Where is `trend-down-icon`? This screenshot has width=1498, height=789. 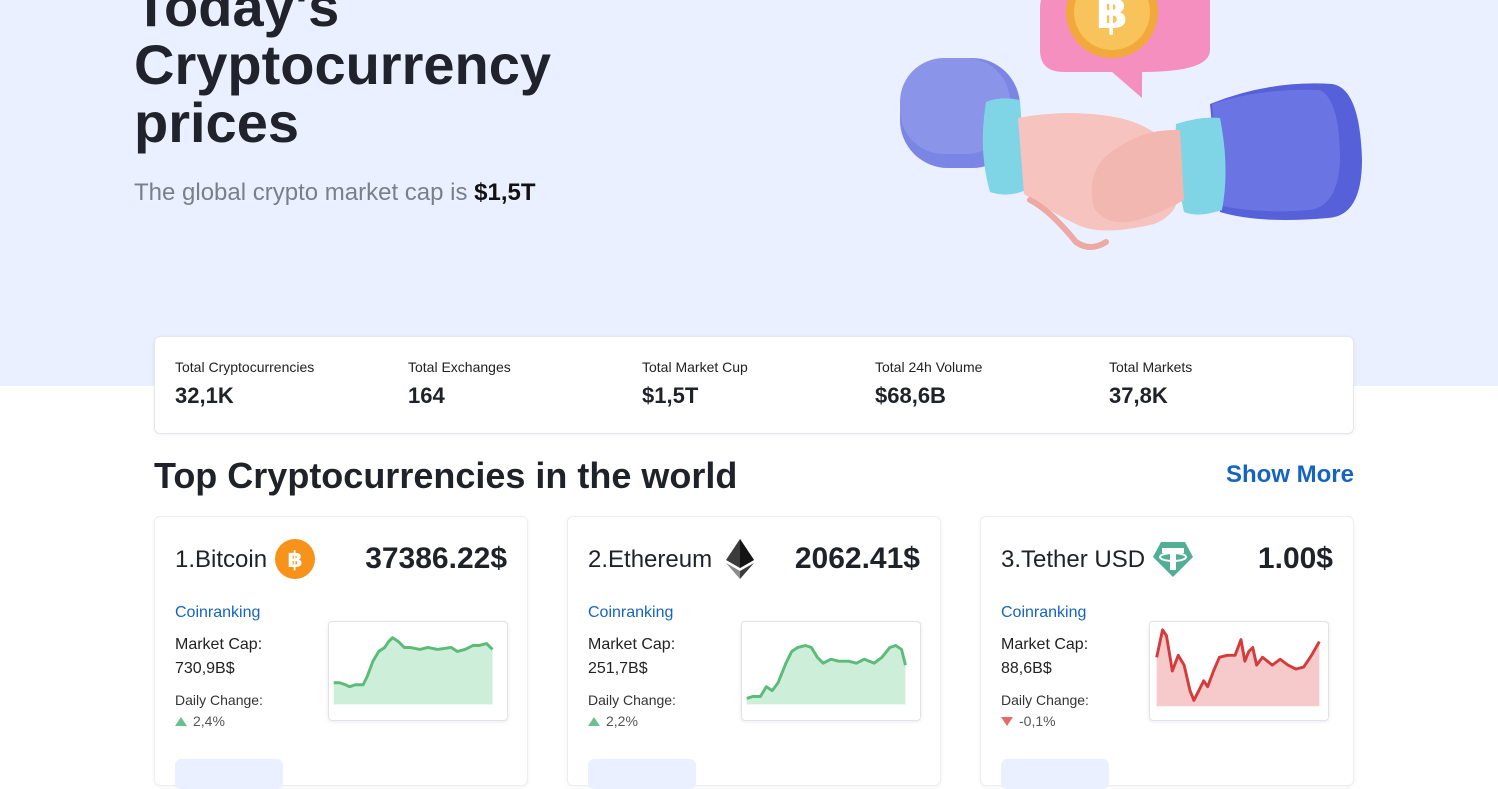
trend-down-icon is located at coordinates (1007, 721).